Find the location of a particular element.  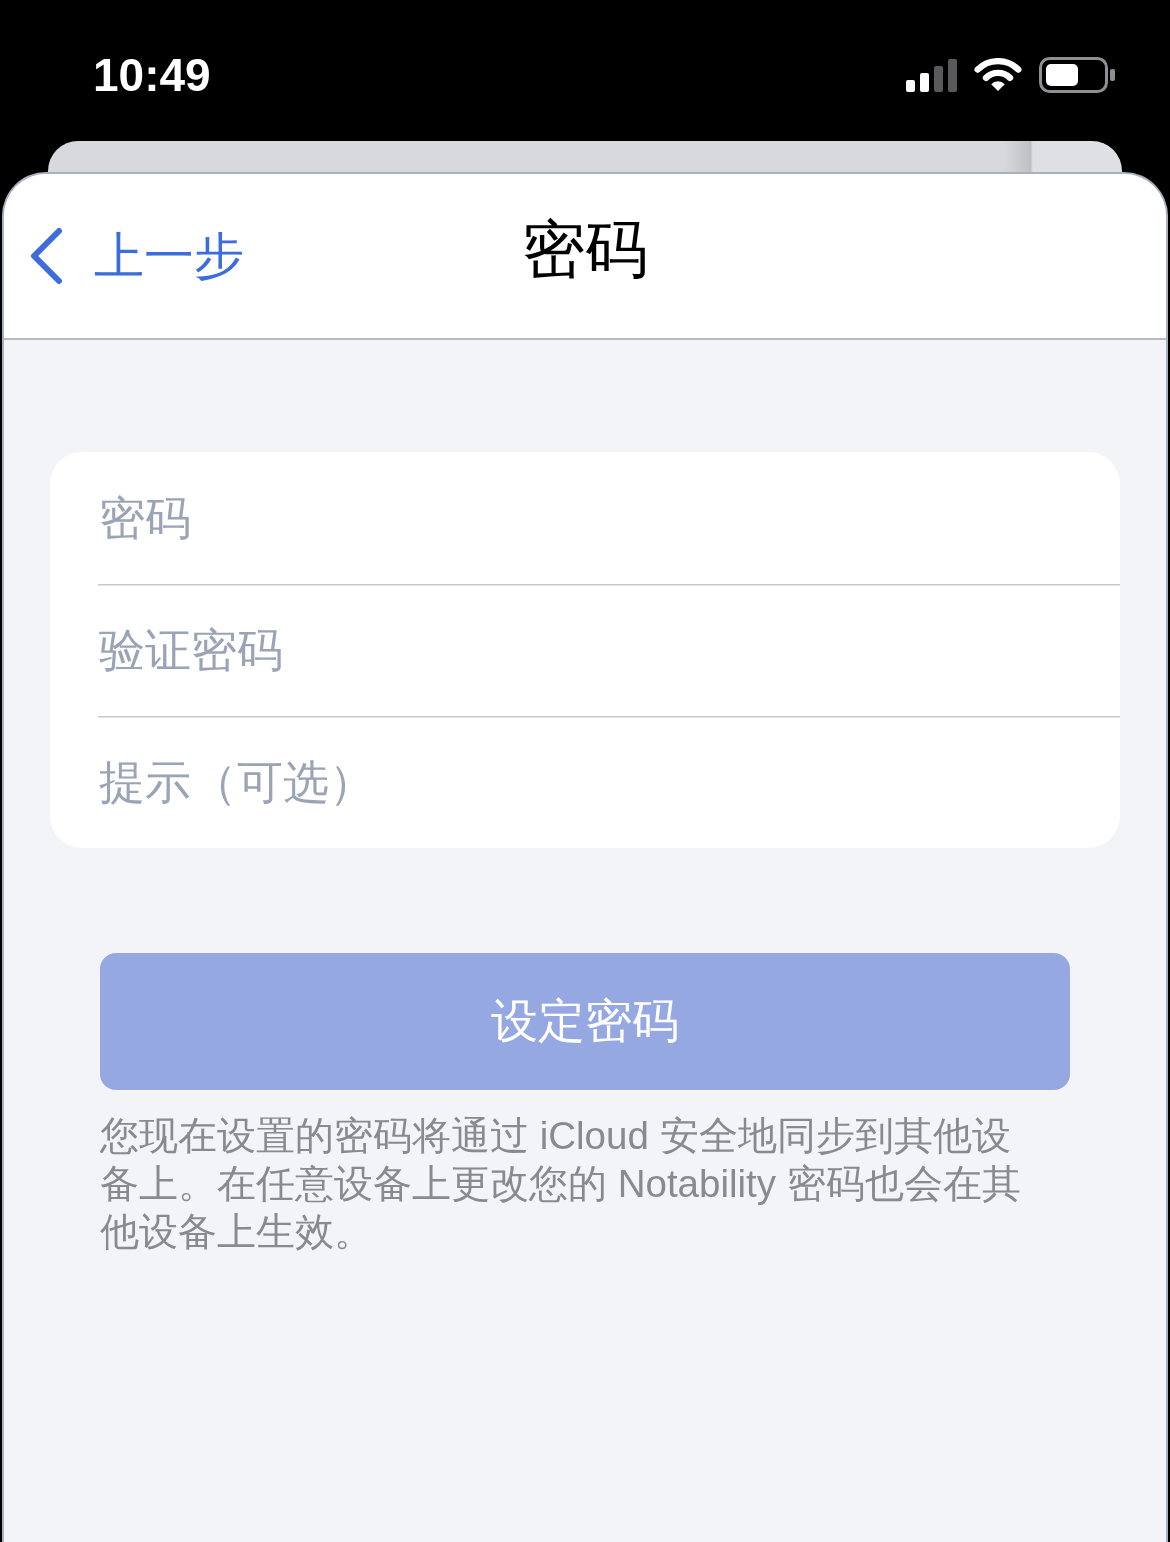

battery-icon is located at coordinates (1077, 75).